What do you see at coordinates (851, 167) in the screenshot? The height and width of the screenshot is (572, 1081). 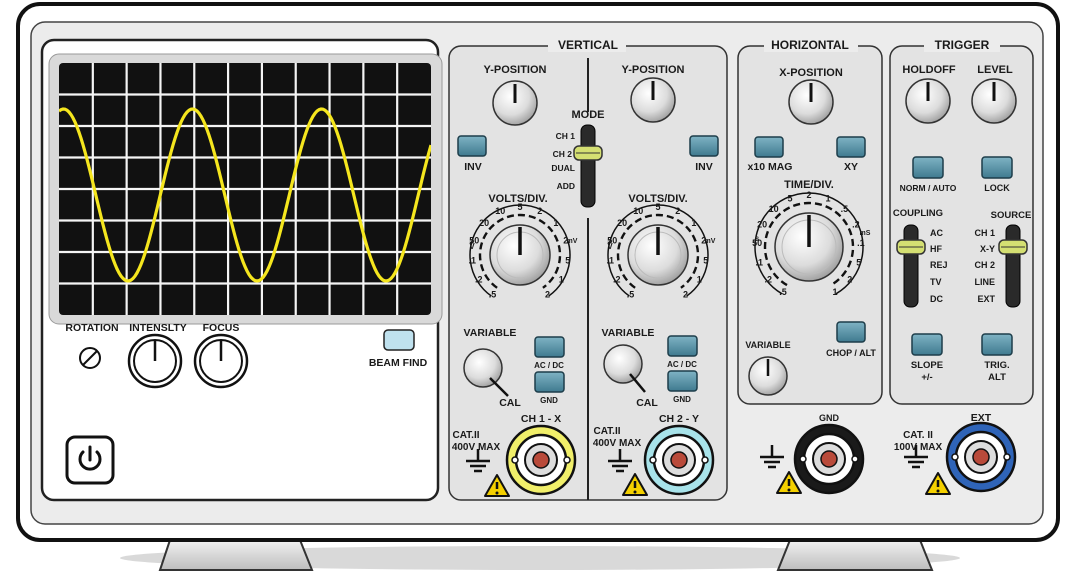 I see `xy-label: XY` at bounding box center [851, 167].